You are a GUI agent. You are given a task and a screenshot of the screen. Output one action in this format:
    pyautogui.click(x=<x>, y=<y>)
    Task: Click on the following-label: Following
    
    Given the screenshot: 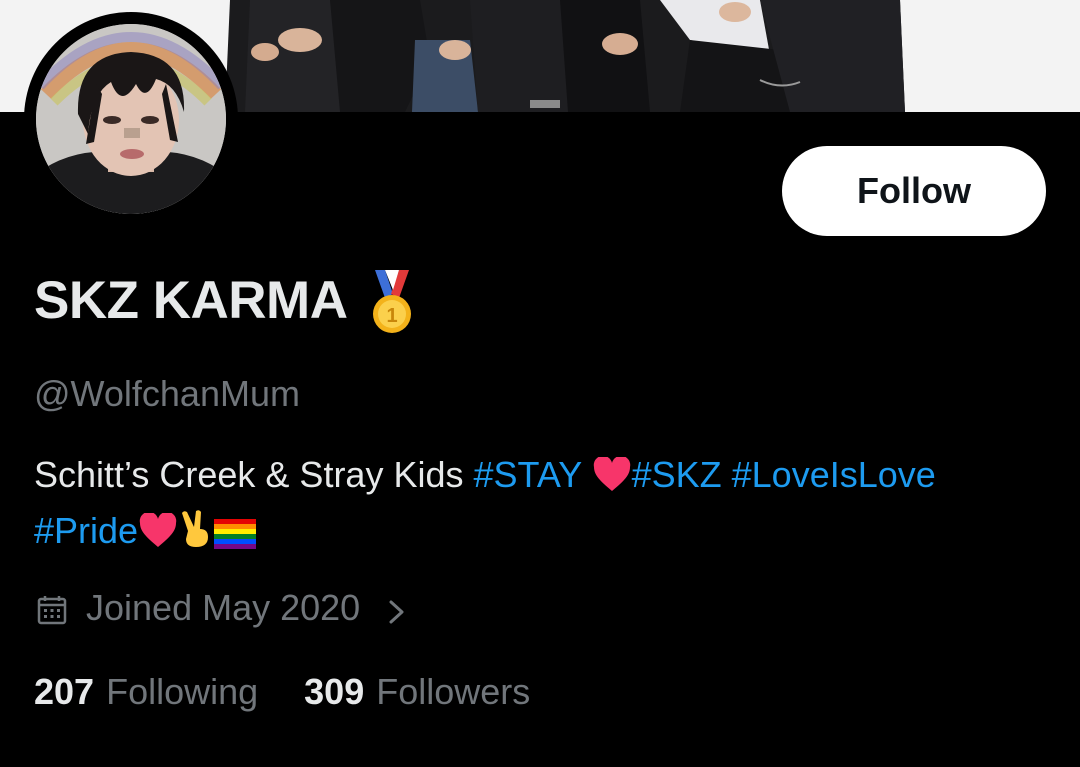 What is the action you would take?
    pyautogui.click(x=182, y=691)
    